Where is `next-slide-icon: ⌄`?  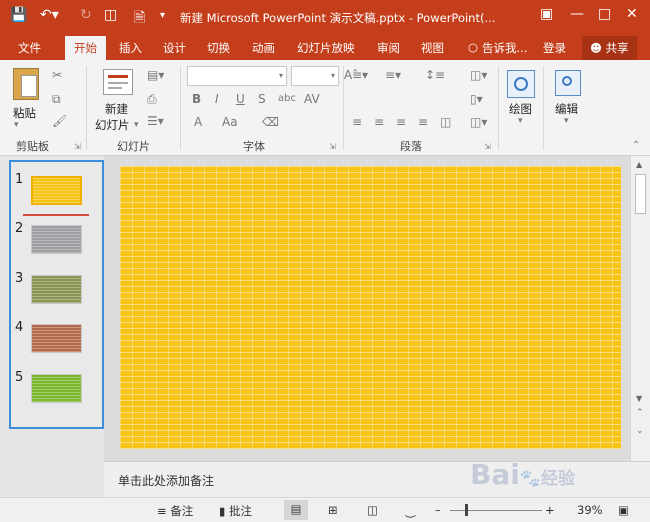 next-slide-icon: ⌄ is located at coordinates (640, 431).